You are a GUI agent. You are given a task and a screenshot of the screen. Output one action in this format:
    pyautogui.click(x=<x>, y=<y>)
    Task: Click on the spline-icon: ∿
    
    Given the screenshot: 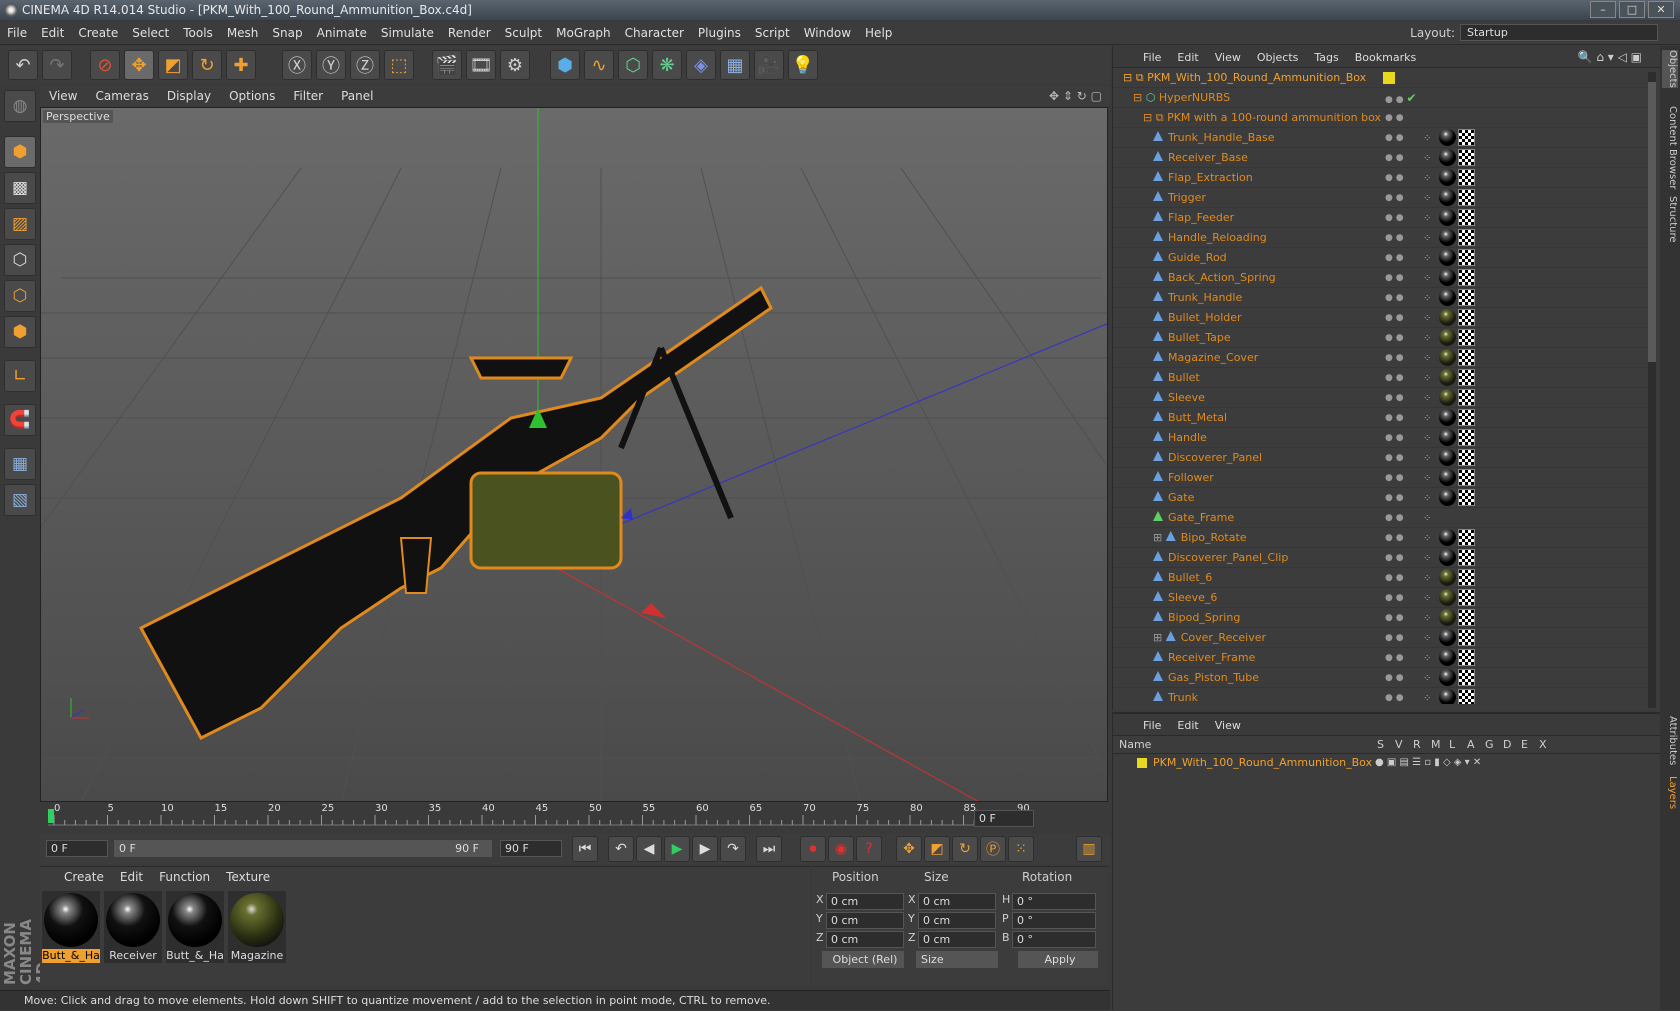 What is the action you would take?
    pyautogui.click(x=599, y=65)
    